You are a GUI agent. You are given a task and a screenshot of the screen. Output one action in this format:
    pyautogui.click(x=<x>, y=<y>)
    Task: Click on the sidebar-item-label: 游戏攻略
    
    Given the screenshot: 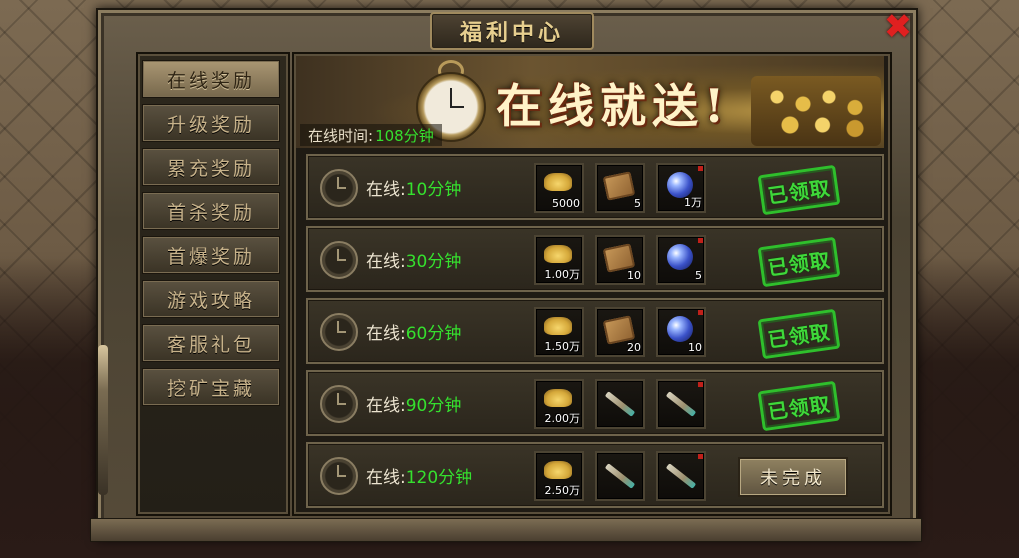 What is the action you would take?
    pyautogui.click(x=210, y=300)
    